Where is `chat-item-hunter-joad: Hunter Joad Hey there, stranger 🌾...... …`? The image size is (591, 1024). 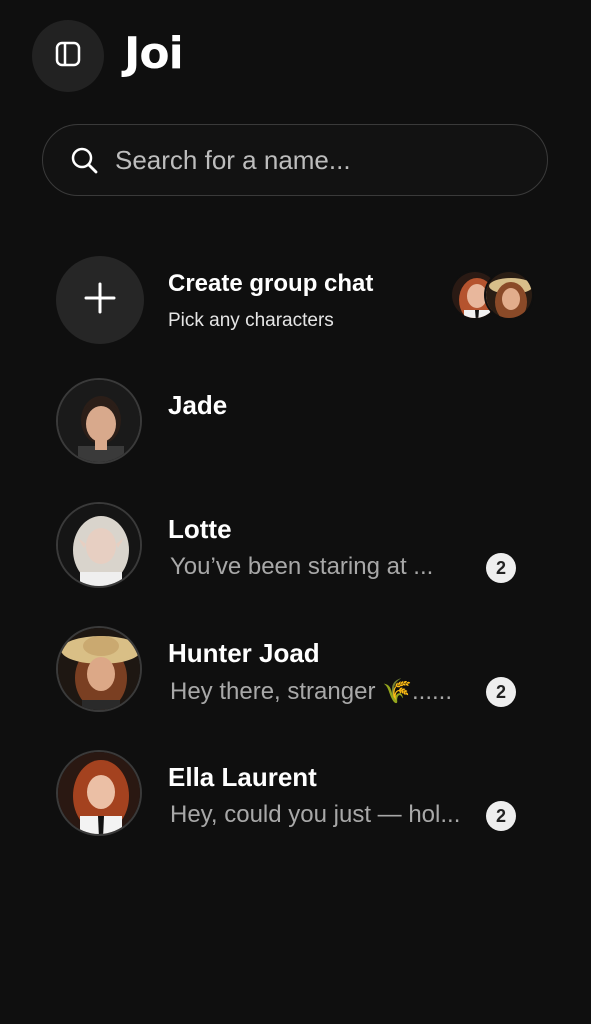 chat-item-hunter-joad: Hunter Joad Hey there, stranger 🌾...... … is located at coordinates (295, 676).